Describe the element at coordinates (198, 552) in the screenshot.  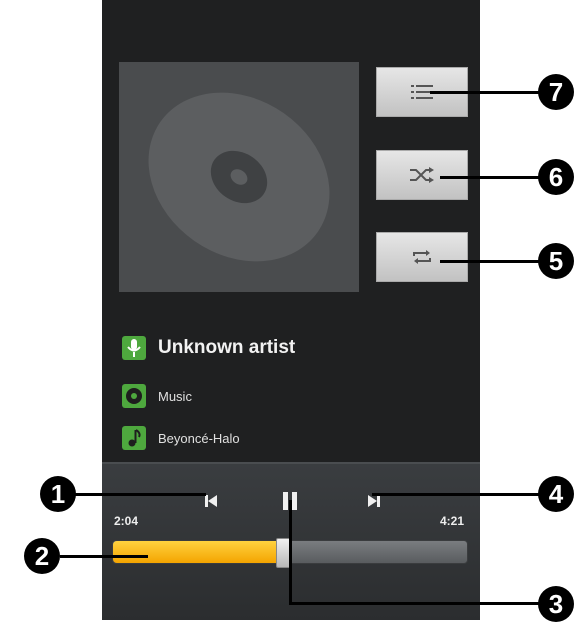
I see `seek-progress` at that location.